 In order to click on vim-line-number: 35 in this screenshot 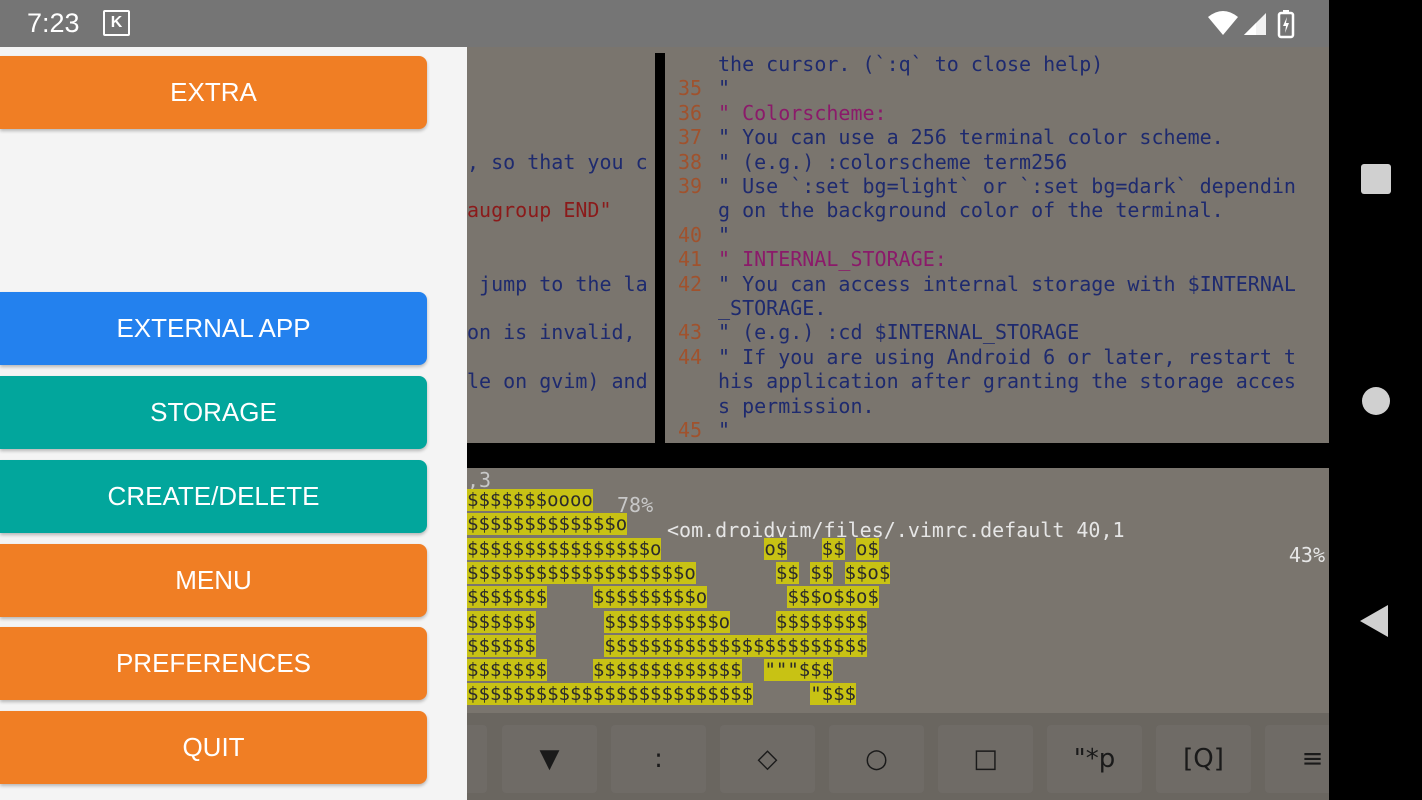, I will do `click(690, 88)`.